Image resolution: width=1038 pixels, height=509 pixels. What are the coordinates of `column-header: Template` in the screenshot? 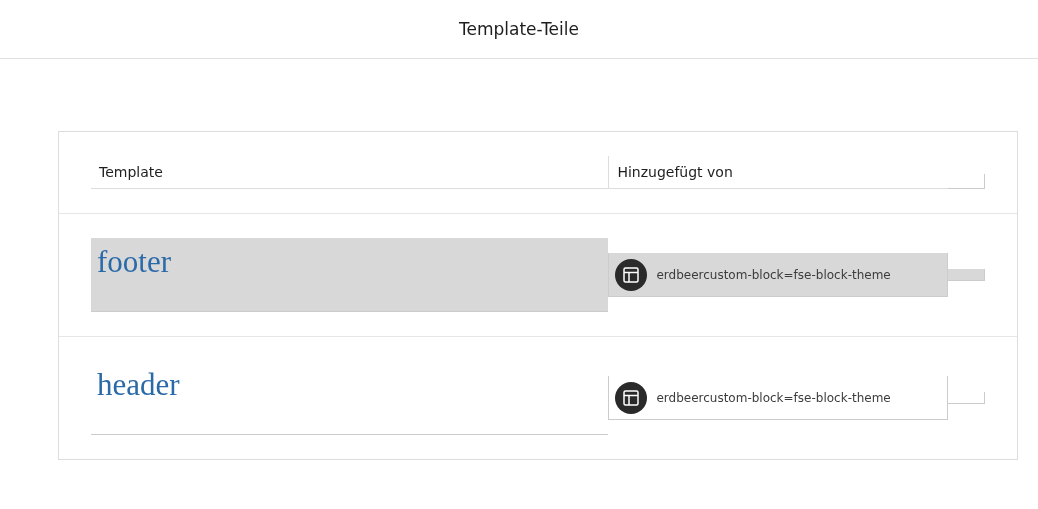 It's located at (350, 172).